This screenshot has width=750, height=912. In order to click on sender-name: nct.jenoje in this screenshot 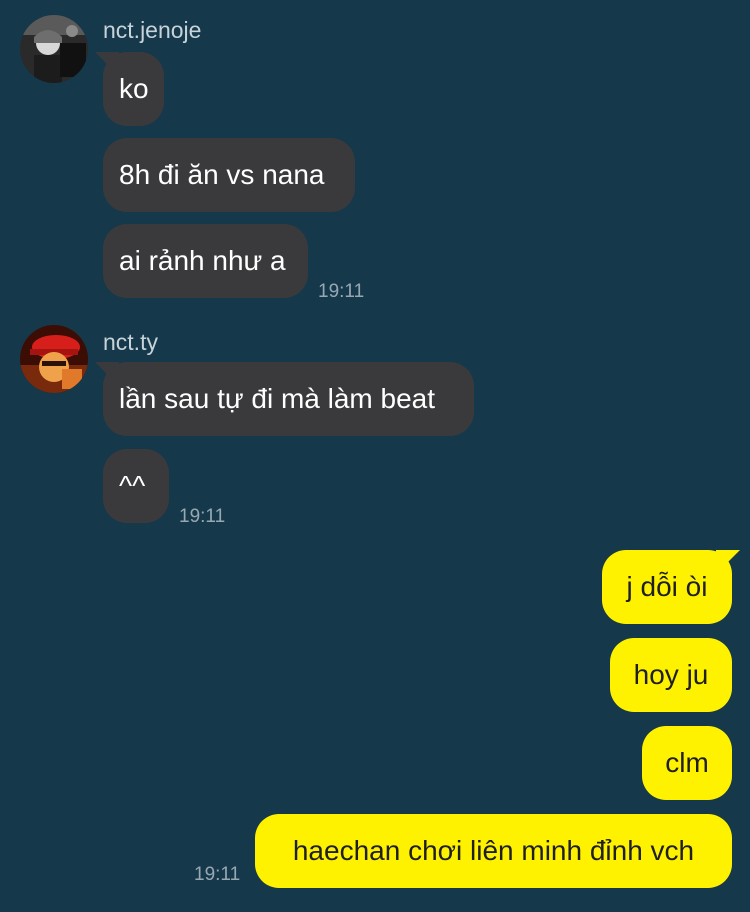, I will do `click(152, 30)`.